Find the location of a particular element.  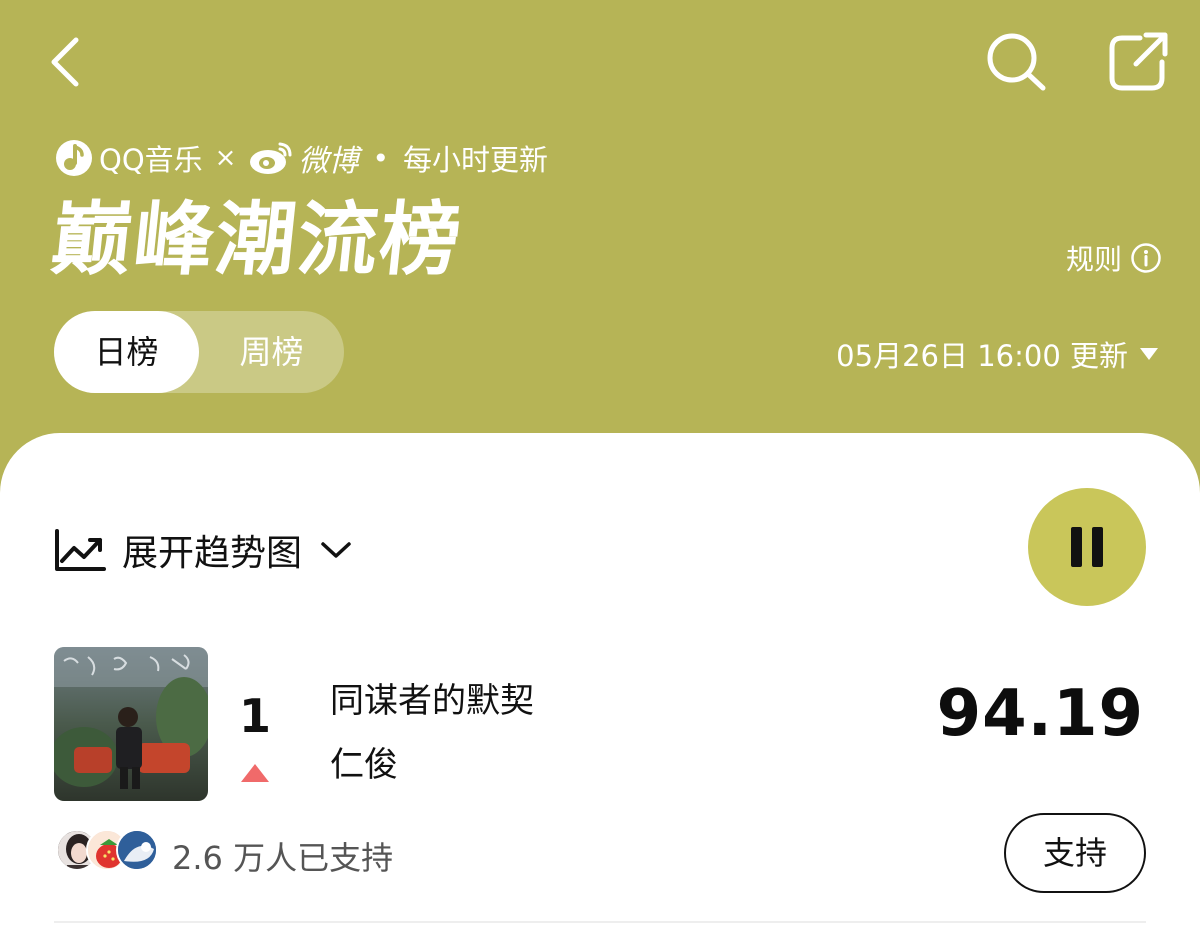

rules-link: 规则 is located at coordinates (1114, 258).